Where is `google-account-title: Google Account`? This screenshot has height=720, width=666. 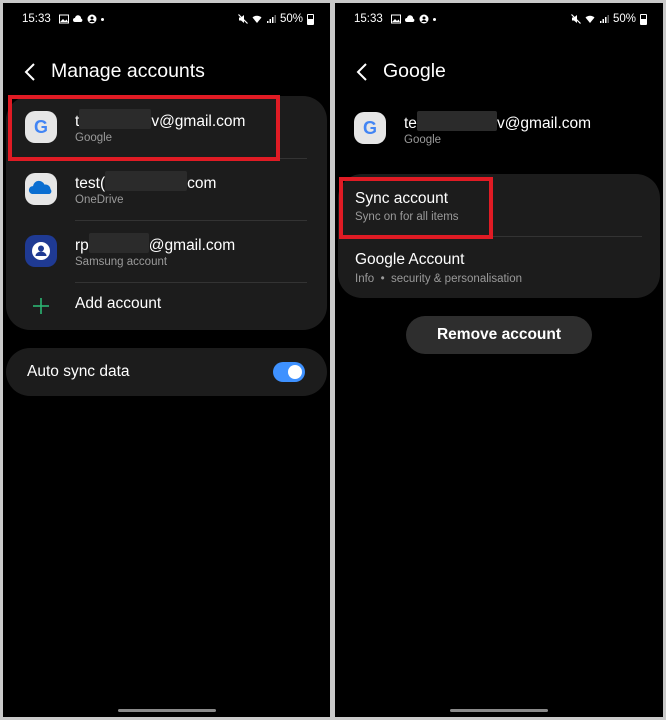
google-account-title: Google Account is located at coordinates (410, 259).